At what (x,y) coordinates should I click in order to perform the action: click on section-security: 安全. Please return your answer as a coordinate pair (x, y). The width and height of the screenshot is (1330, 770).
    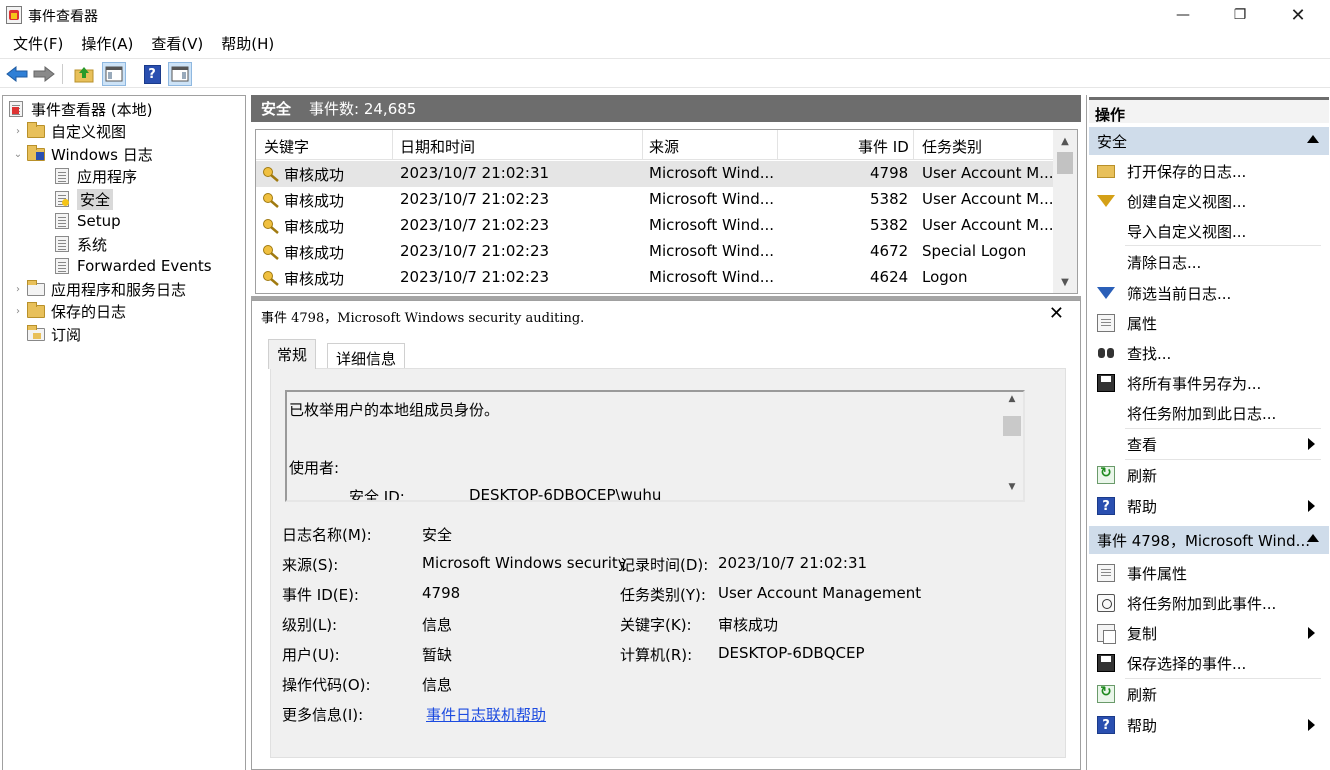
    Looking at the image, I should click on (1209, 141).